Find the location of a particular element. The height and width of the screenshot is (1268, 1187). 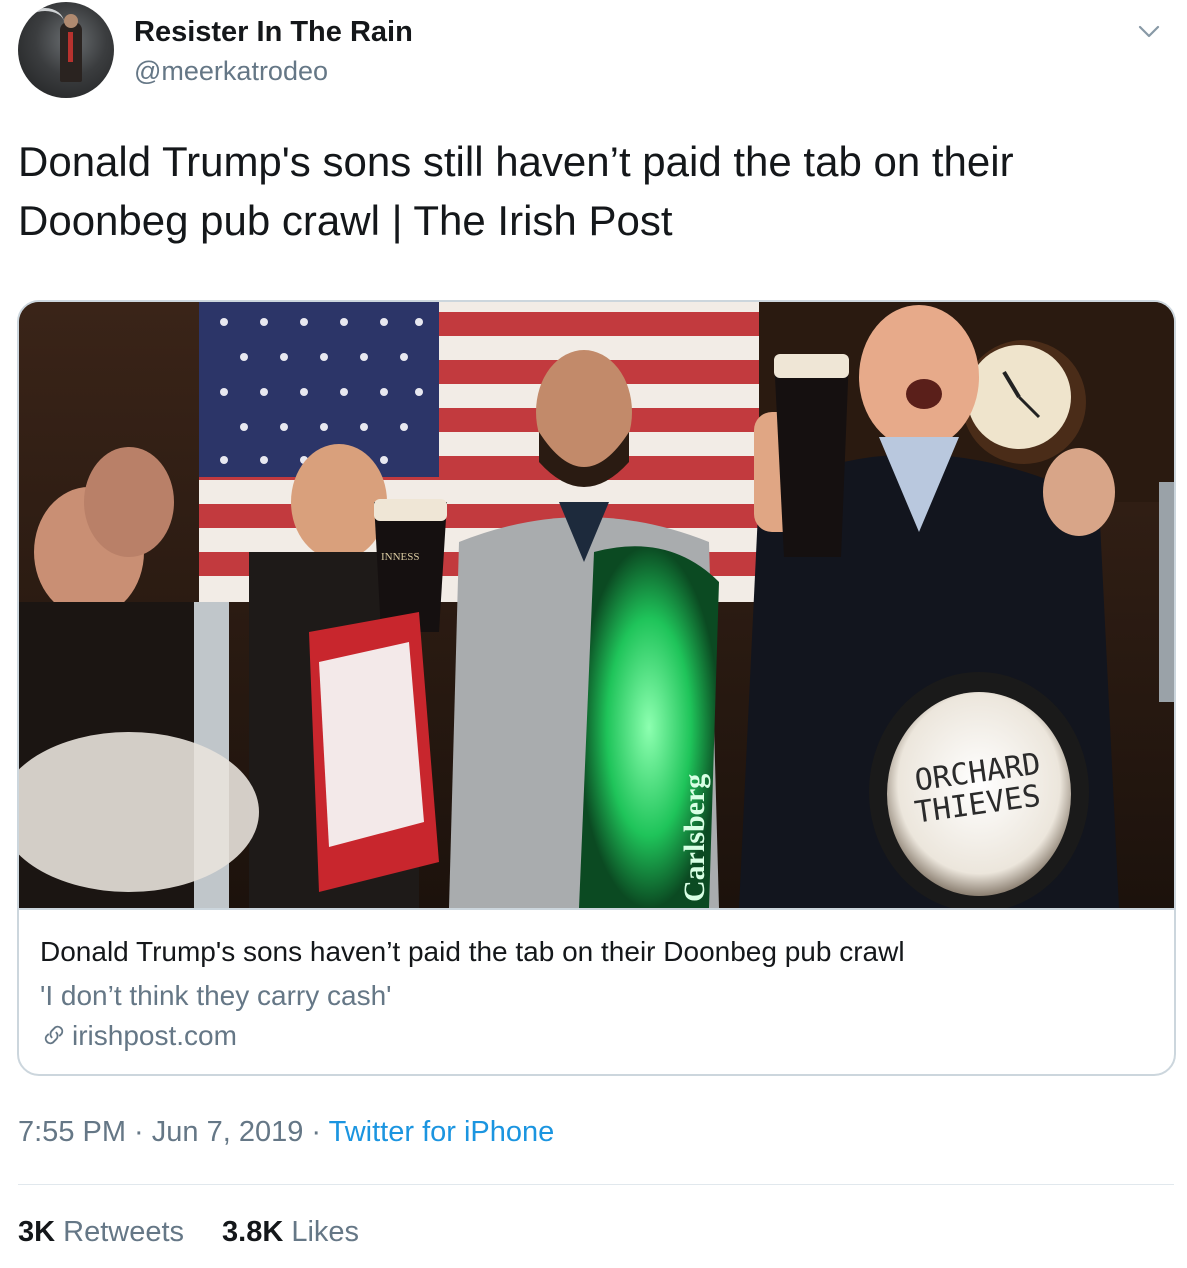

wall-clock is located at coordinates (1024, 402).